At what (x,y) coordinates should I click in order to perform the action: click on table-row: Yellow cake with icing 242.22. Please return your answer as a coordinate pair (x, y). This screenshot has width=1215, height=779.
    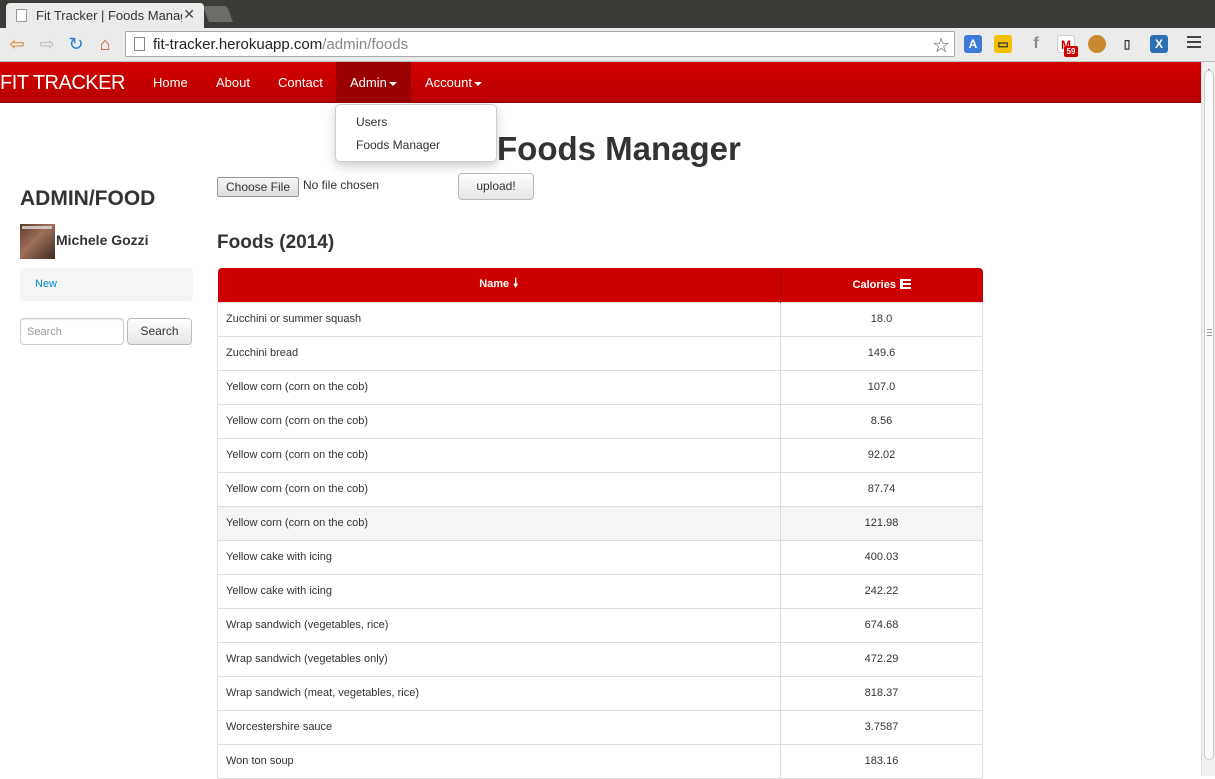
    Looking at the image, I should click on (600, 591).